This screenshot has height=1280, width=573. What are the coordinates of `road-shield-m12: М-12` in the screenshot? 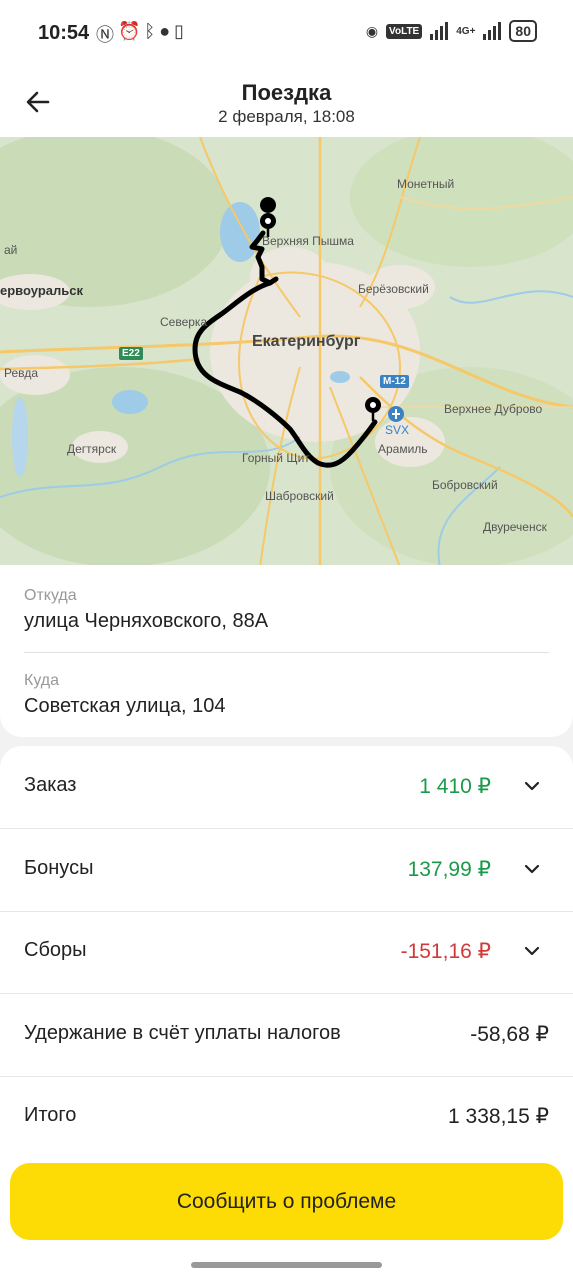 It's located at (394, 381).